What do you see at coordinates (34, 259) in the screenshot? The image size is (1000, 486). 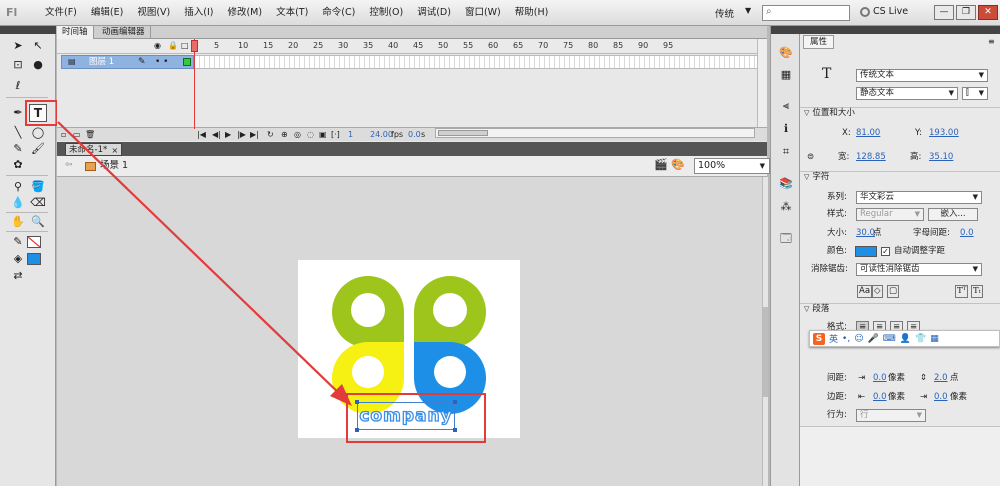 I see `fill-color-swatch` at bounding box center [34, 259].